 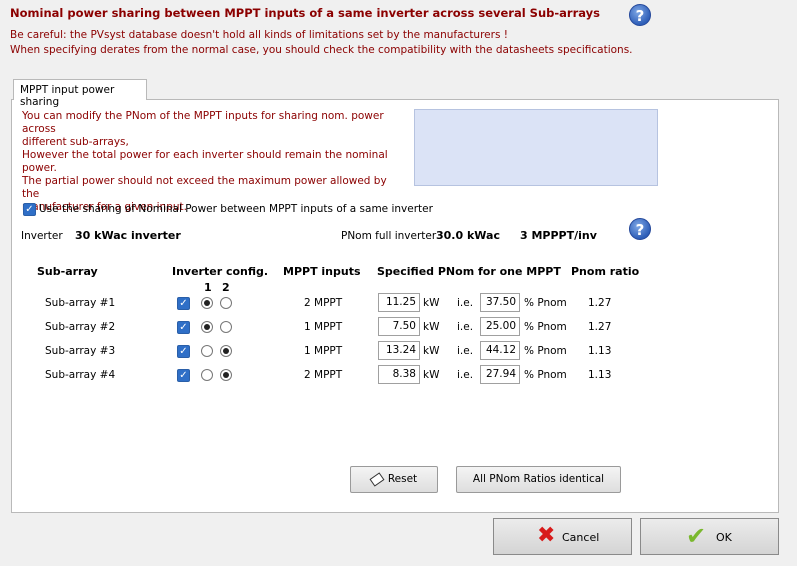 I want to click on pnom-pct-input: 37.50, so click(x=500, y=302).